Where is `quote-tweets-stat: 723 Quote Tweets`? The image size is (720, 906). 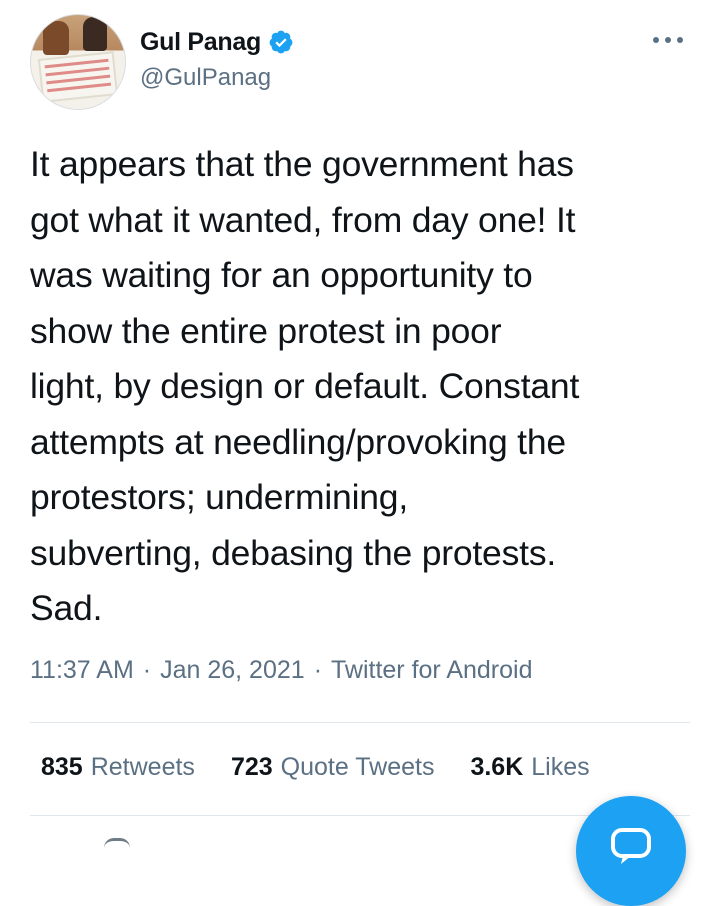
quote-tweets-stat: 723 Quote Tweets is located at coordinates (333, 767).